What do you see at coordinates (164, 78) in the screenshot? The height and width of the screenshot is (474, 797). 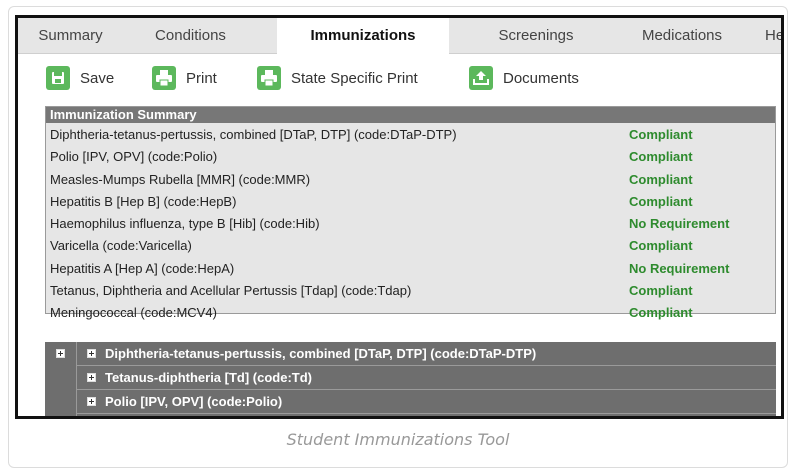 I see `print-icon` at bounding box center [164, 78].